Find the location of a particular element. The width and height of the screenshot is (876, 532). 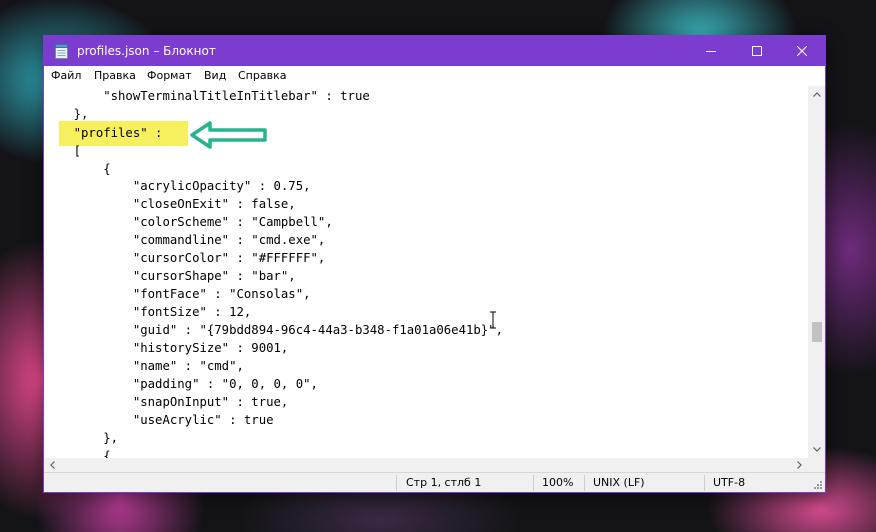

maximize-icon is located at coordinates (757, 51).